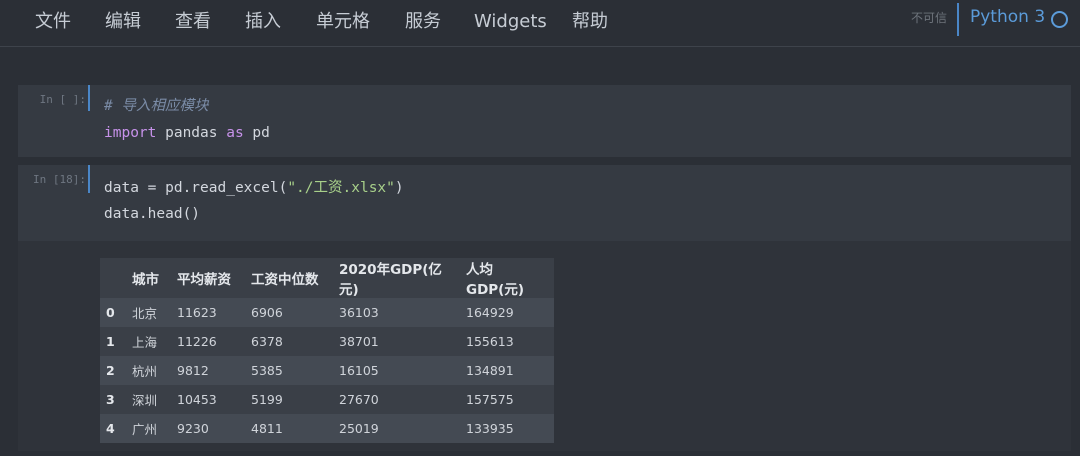  I want to click on menu-widgets: Widgets, so click(510, 22).